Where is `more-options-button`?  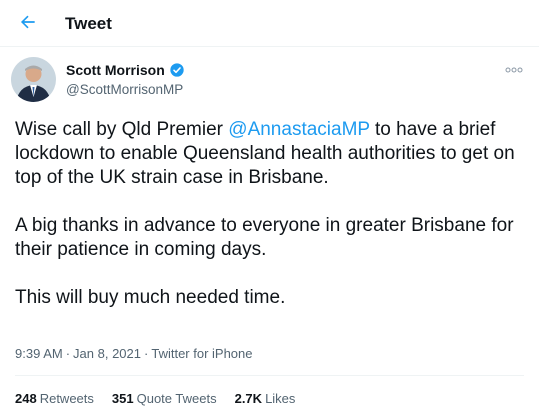 more-options-button is located at coordinates (514, 70).